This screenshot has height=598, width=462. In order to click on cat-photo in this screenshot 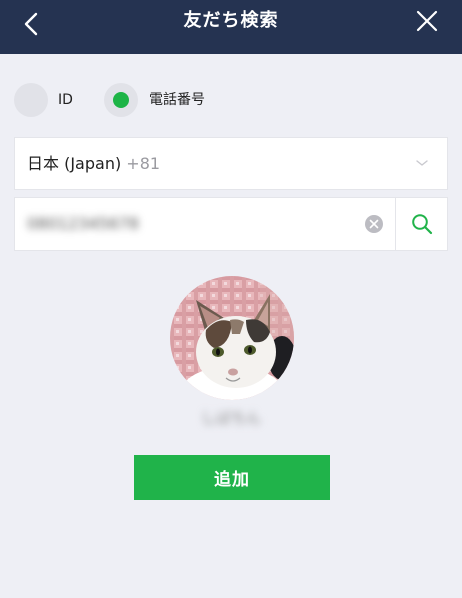, I will do `click(232, 338)`.